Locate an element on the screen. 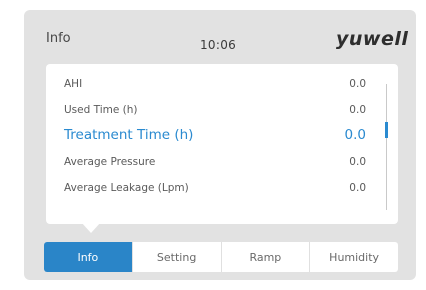 The image size is (426, 290). row-label: Average Pressure is located at coordinates (110, 162).